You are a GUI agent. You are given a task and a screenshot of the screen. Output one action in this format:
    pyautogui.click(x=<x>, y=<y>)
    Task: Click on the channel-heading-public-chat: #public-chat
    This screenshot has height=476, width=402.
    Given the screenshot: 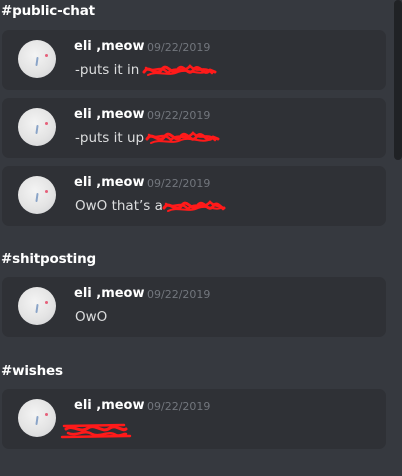 What is the action you would take?
    pyautogui.click(x=48, y=11)
    